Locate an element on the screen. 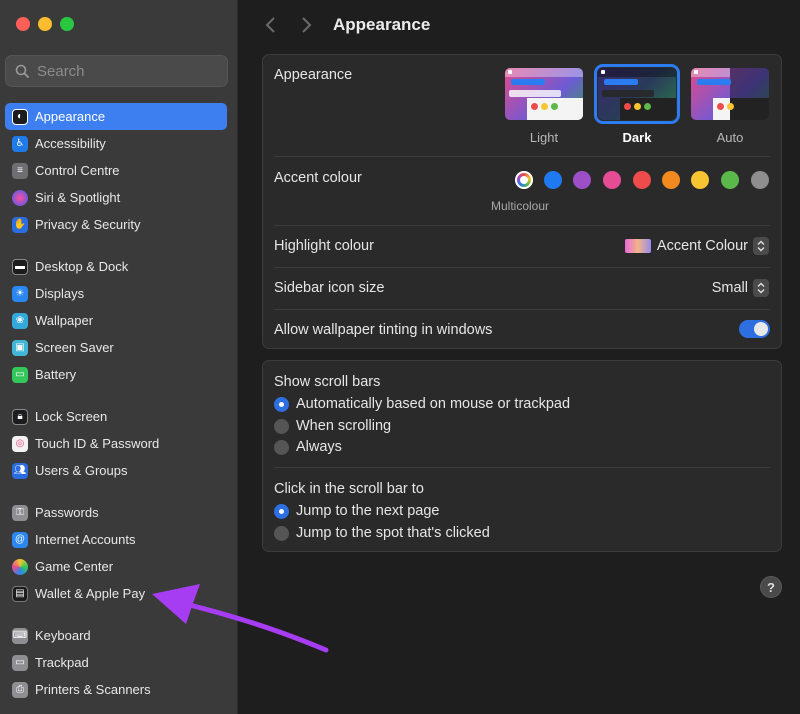  sidebar-item-screen-saver: ▣ Screen Saver is located at coordinates (116, 347).